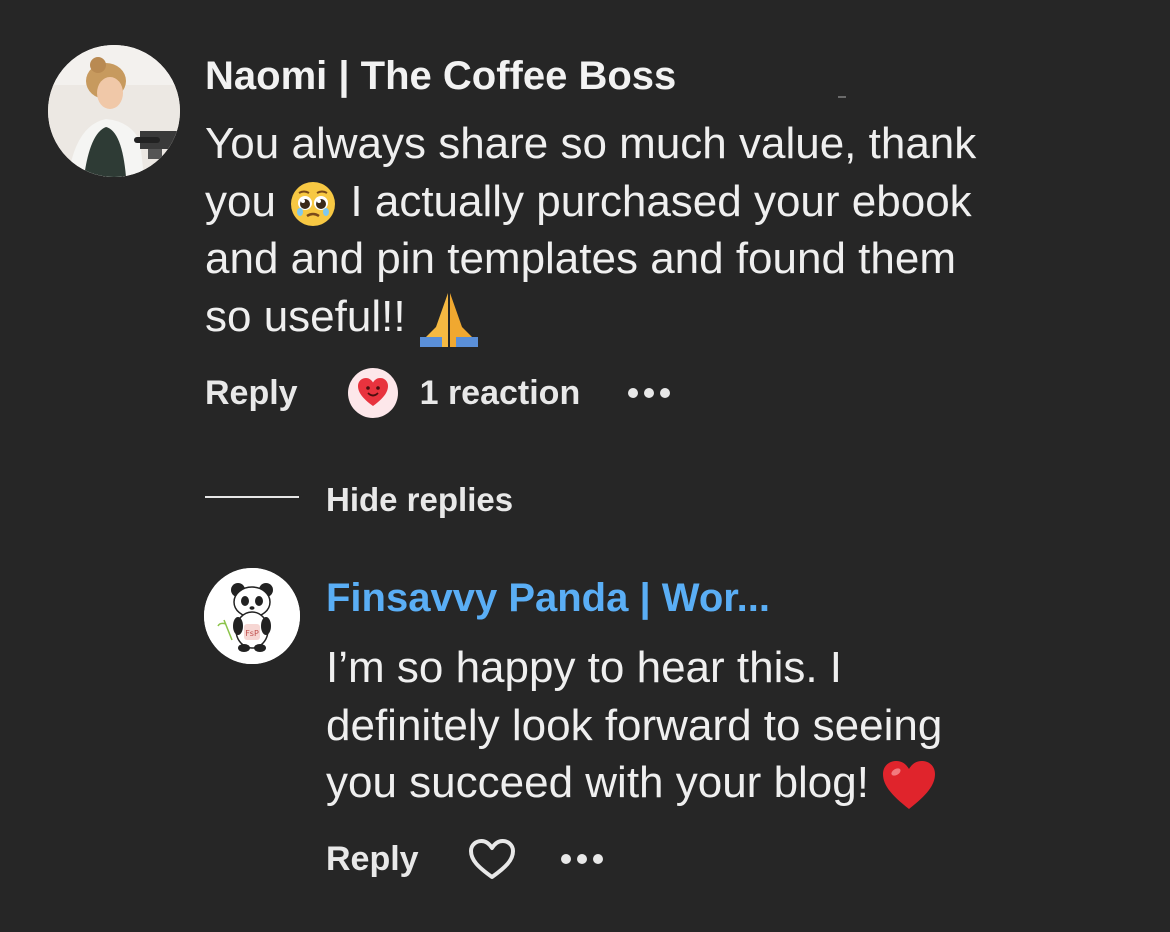 The image size is (1170, 932). Describe the element at coordinates (440, 76) in the screenshot. I see `comment-author: Naomi | The Coffee Boss` at that location.